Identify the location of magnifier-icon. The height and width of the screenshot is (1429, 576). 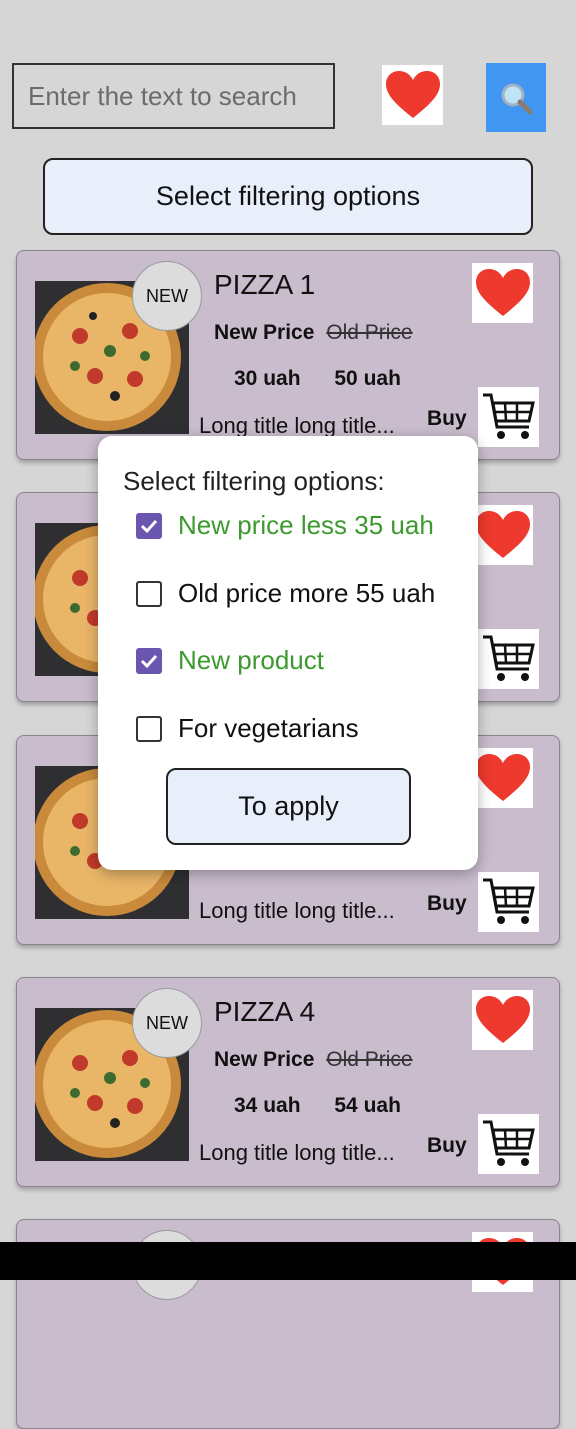
(517, 98).